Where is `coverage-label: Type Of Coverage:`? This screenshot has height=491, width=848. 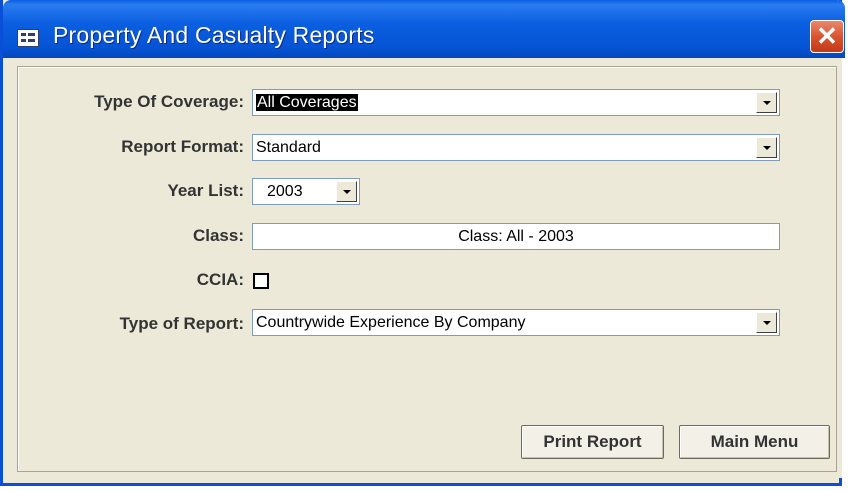 coverage-label: Type Of Coverage: is located at coordinates (169, 101).